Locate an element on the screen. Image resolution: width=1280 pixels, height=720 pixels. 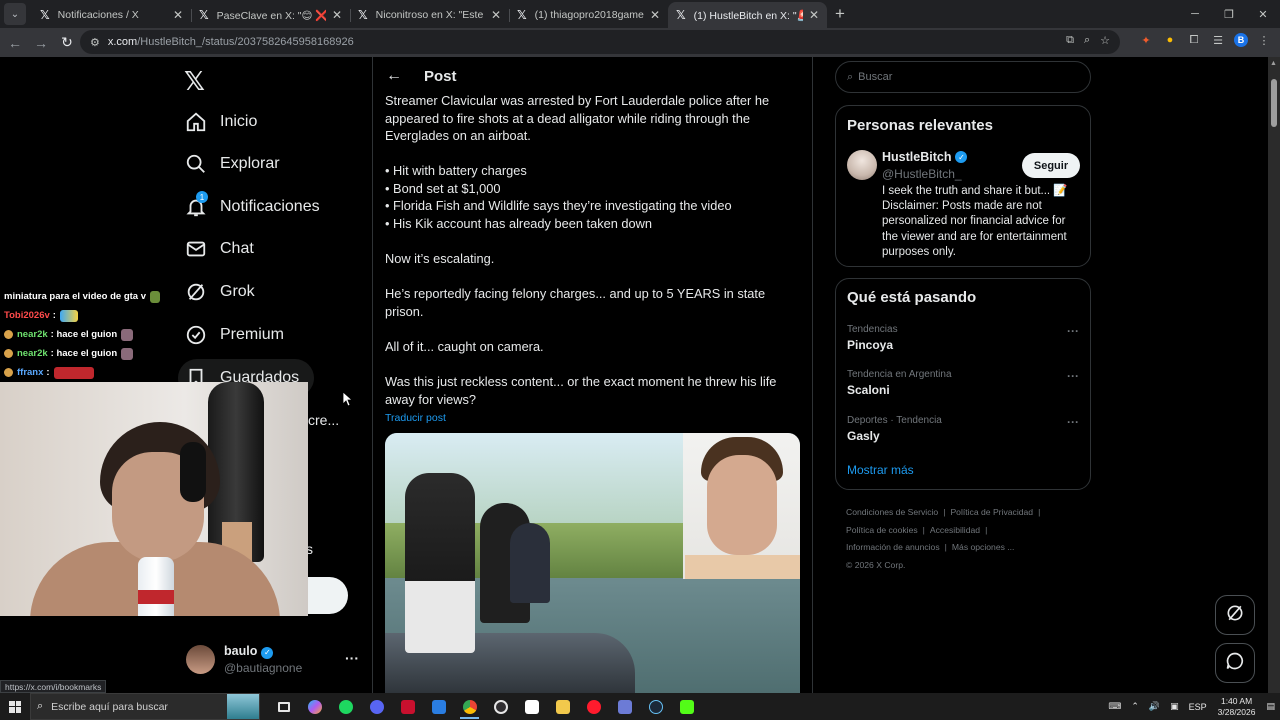
nav-label: Inicio is located at coordinates (239, 121).